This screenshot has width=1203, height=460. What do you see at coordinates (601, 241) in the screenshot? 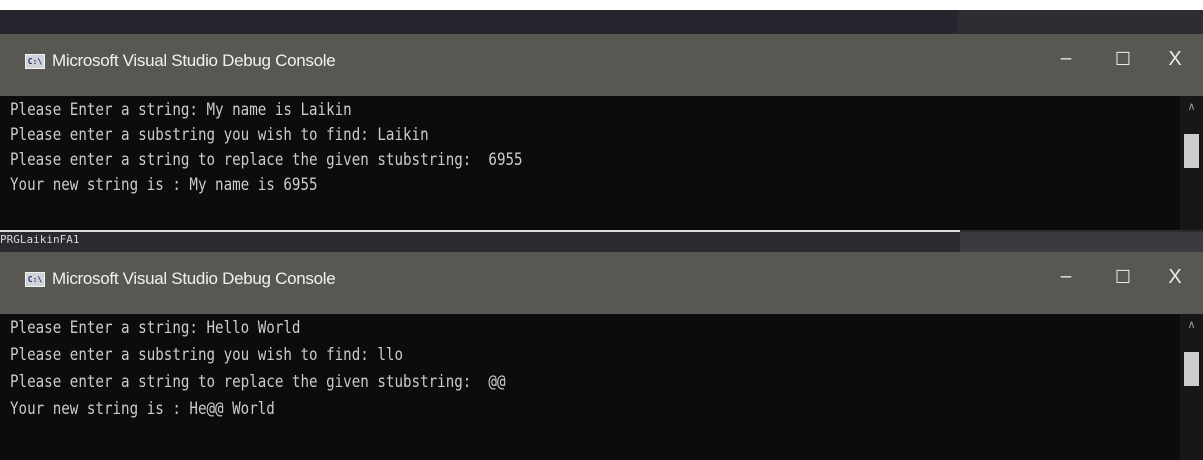
I see `ide-background-strip: PRGLaikinFA1` at bounding box center [601, 241].